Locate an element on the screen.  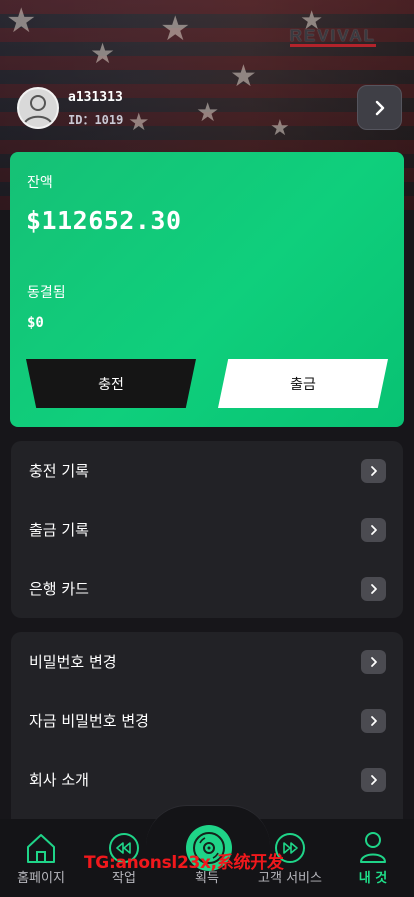
menu-item-change-fund-password: 자금 비밀번호 변경 is located at coordinates (207, 720).